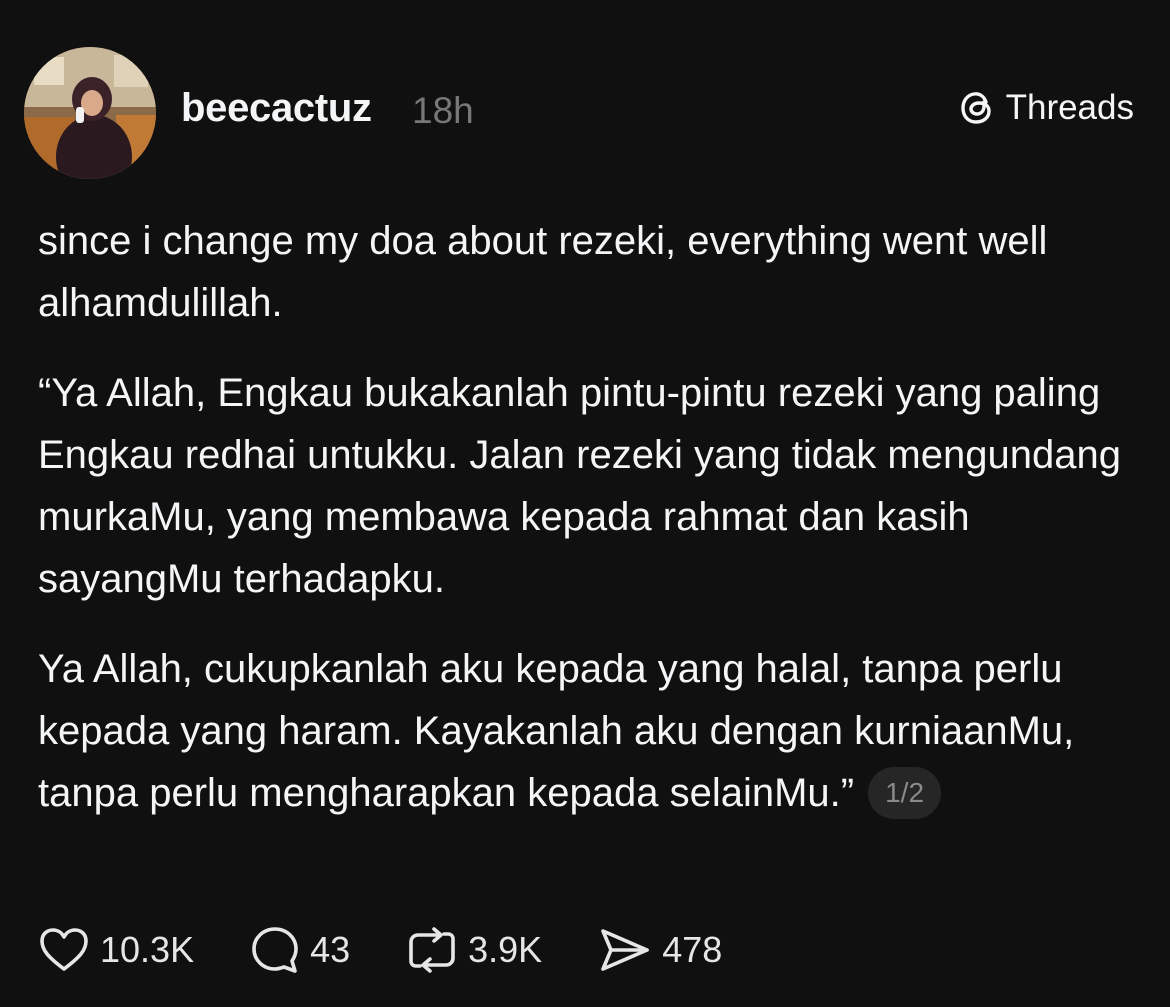 The height and width of the screenshot is (1007, 1170). I want to click on paper-plane-icon, so click(625, 950).